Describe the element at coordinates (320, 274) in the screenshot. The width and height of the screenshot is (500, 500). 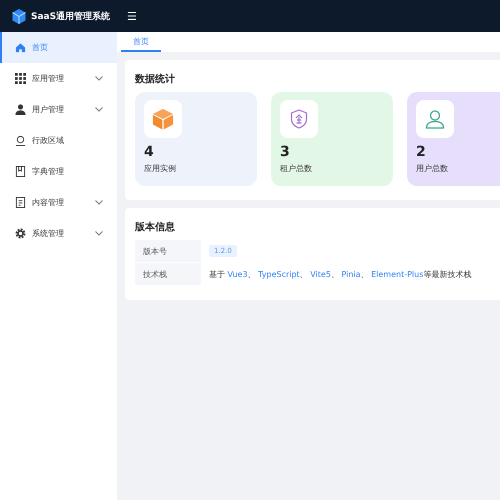
I see `tech-link: Vite5` at that location.